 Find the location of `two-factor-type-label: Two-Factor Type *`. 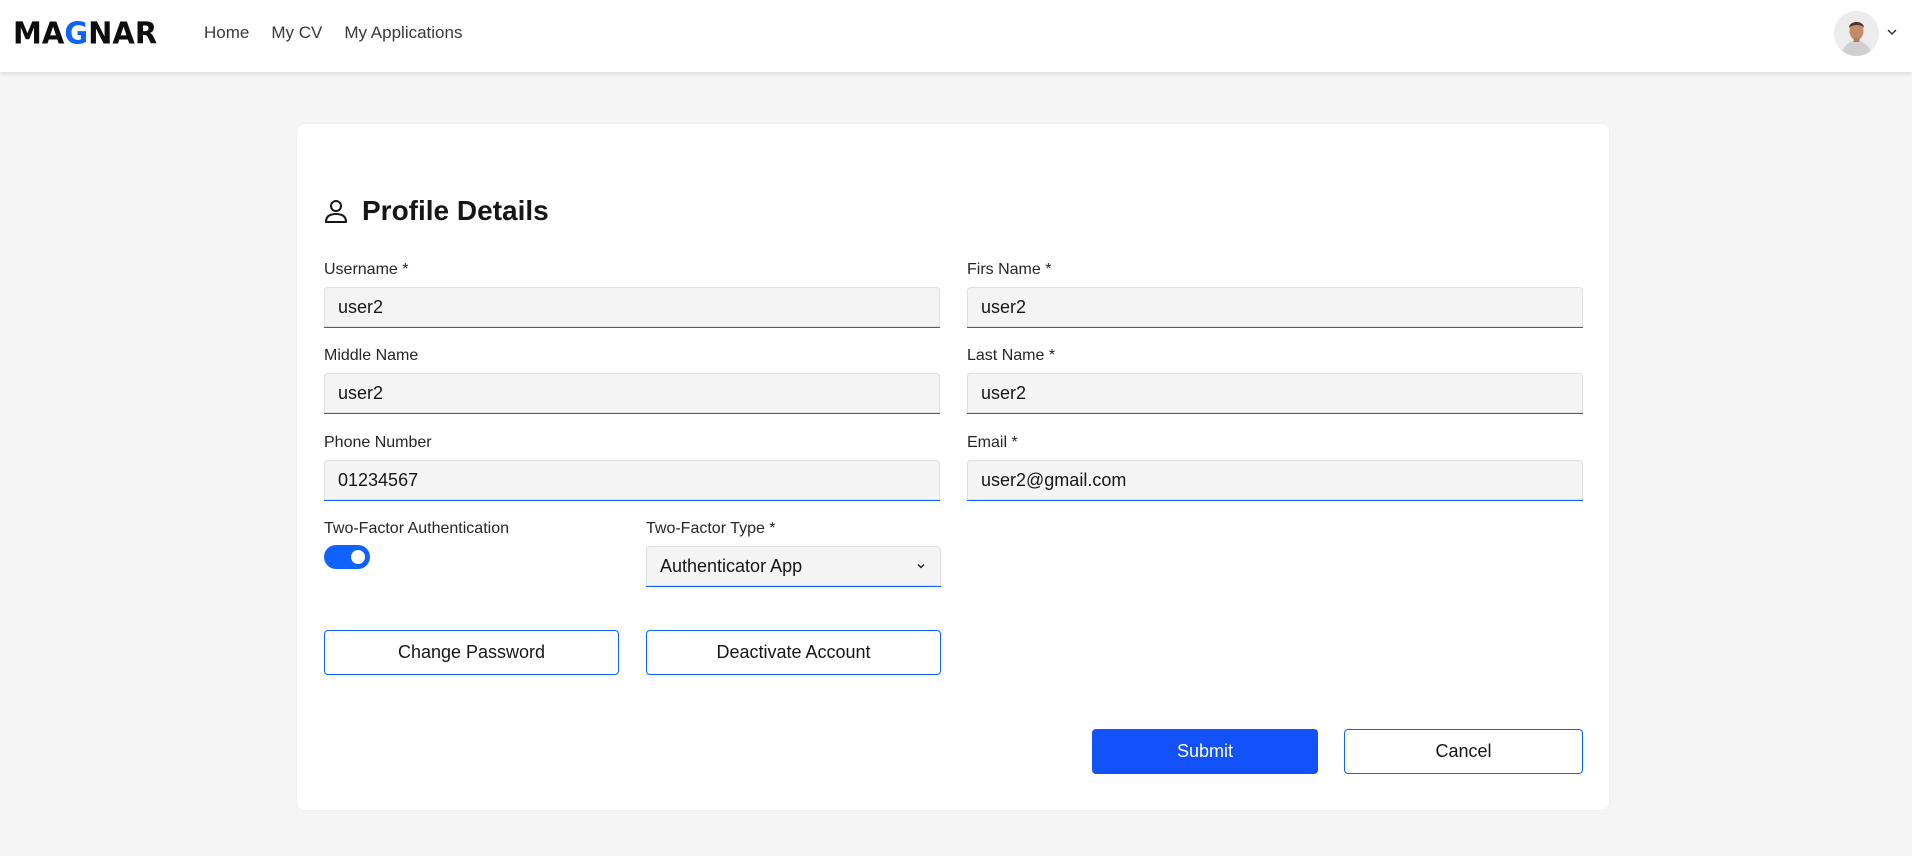

two-factor-type-label: Two-Factor Type * is located at coordinates (711, 528).